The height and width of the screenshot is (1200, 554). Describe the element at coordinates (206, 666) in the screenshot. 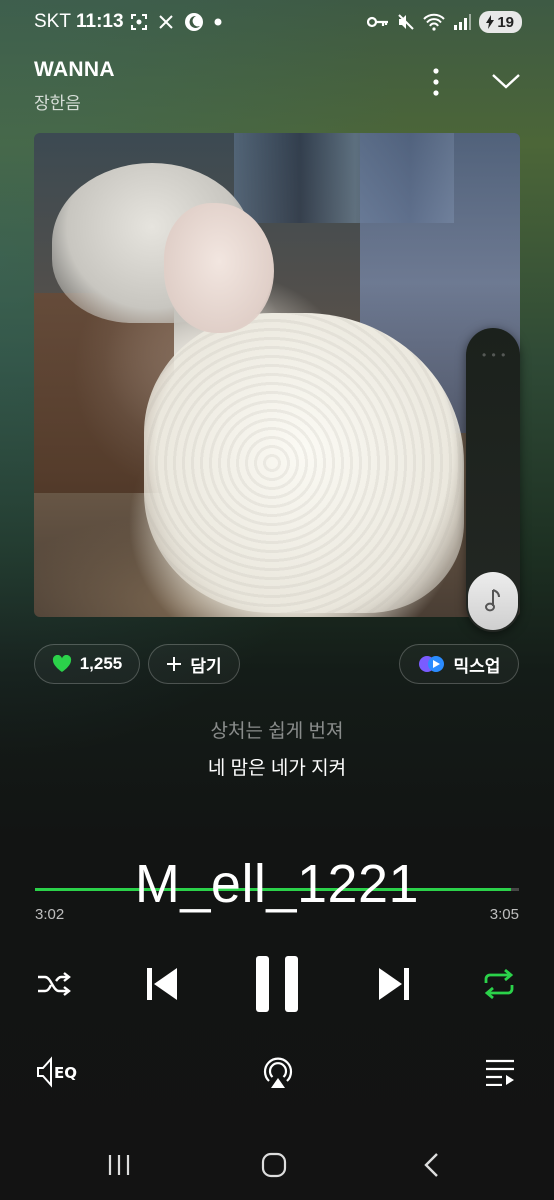

I see `add-label: 담기` at that location.